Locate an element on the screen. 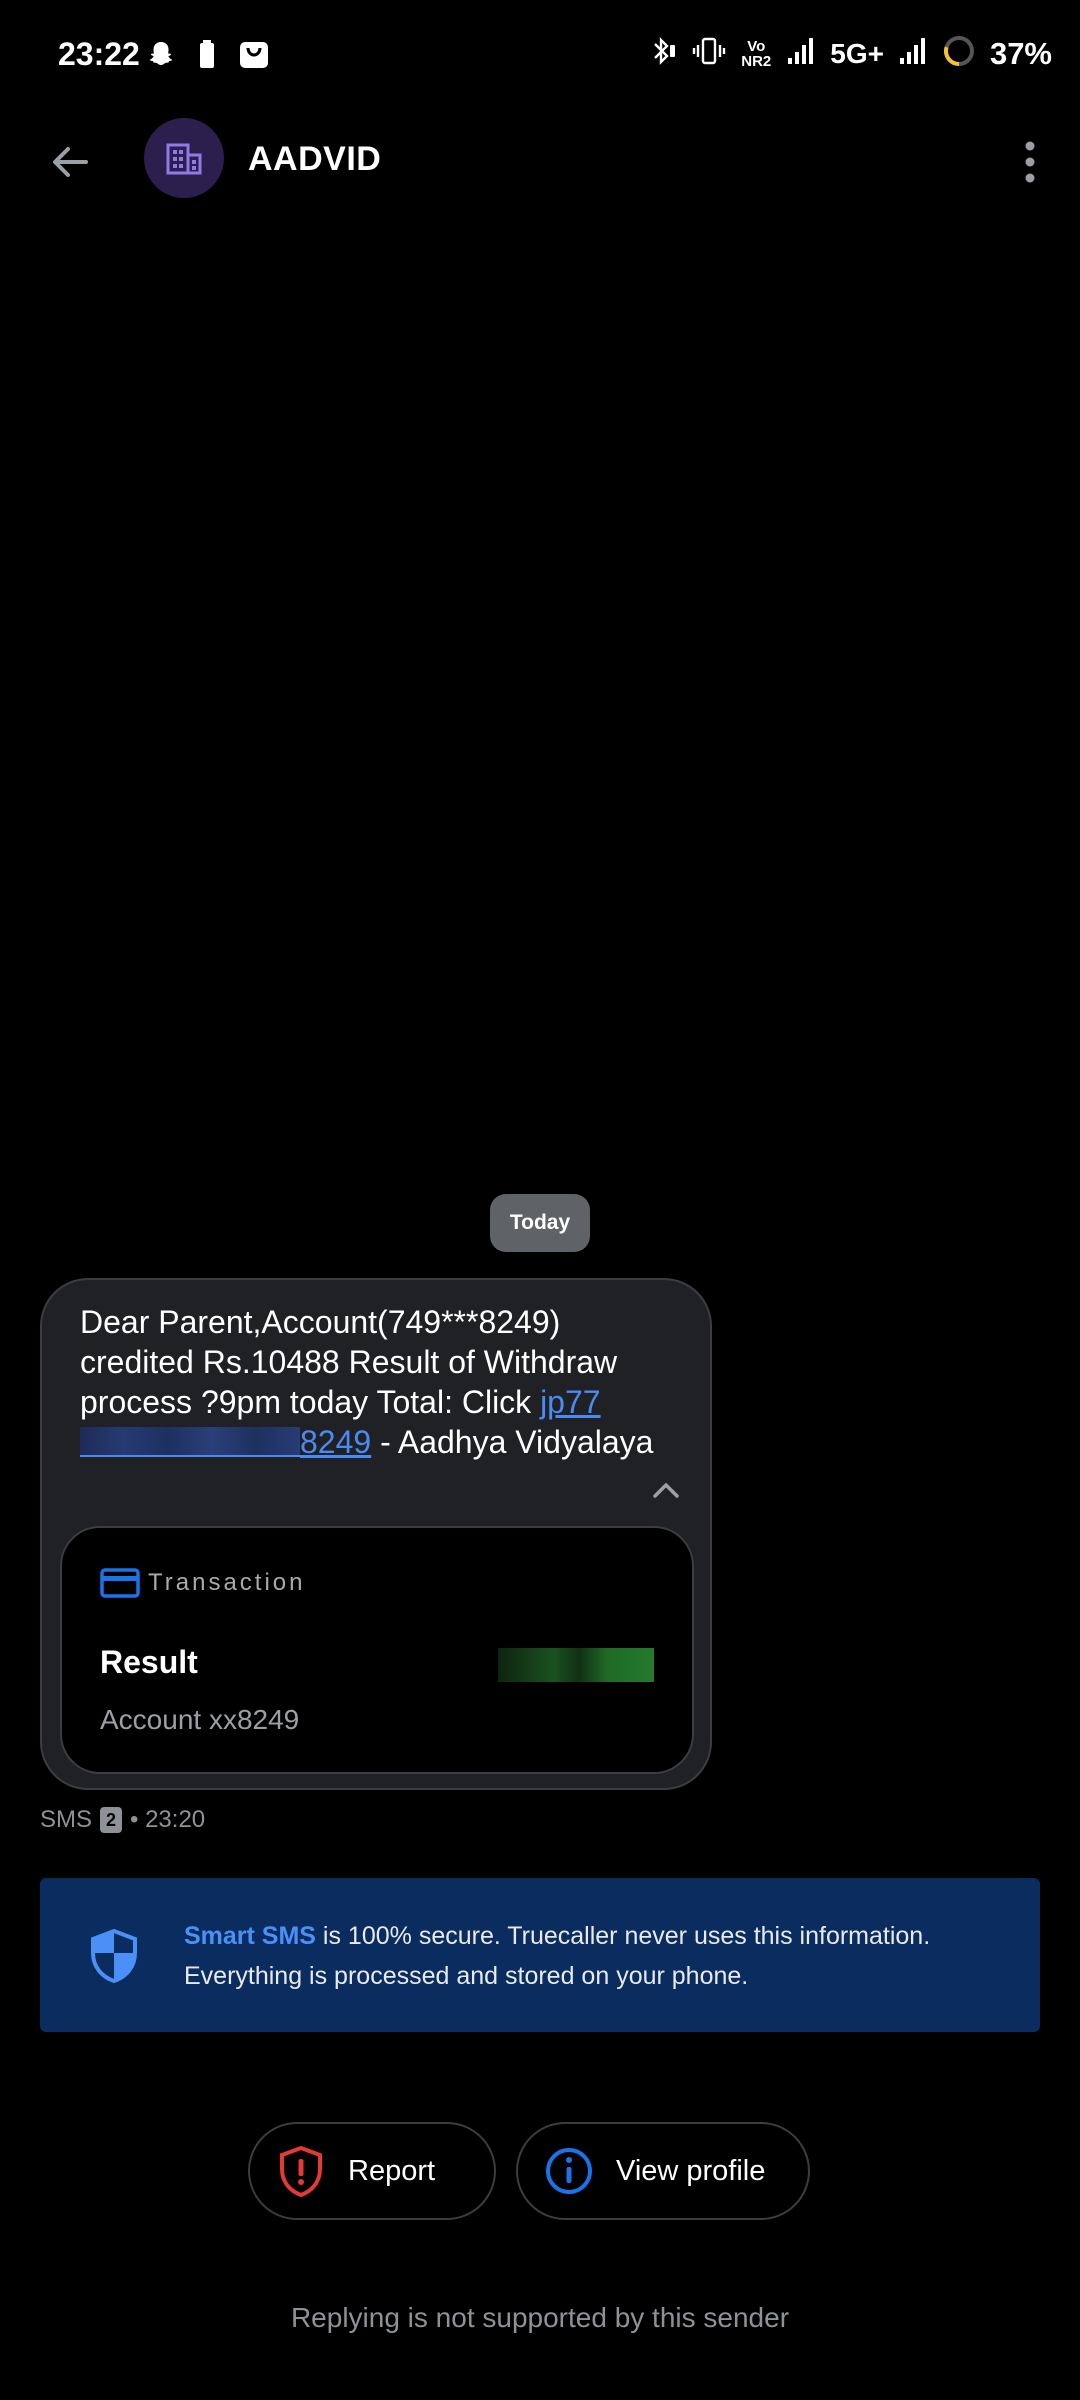  shield-alert-icon is located at coordinates (301, 2171).